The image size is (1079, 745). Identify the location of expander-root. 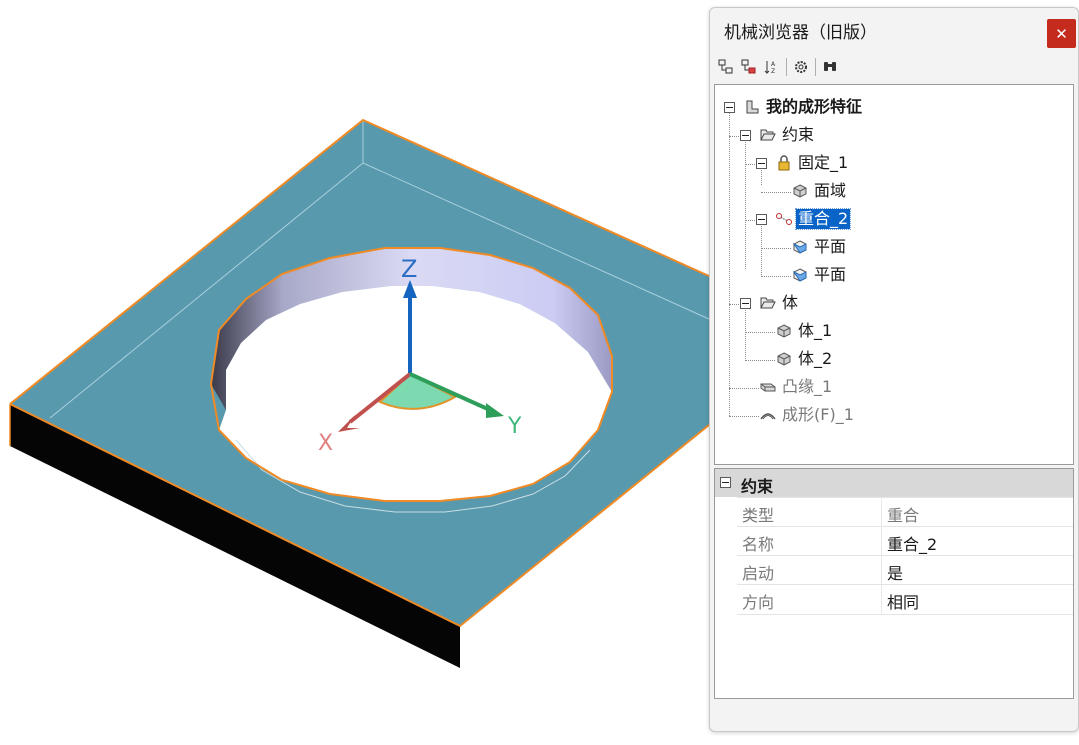
(729, 107).